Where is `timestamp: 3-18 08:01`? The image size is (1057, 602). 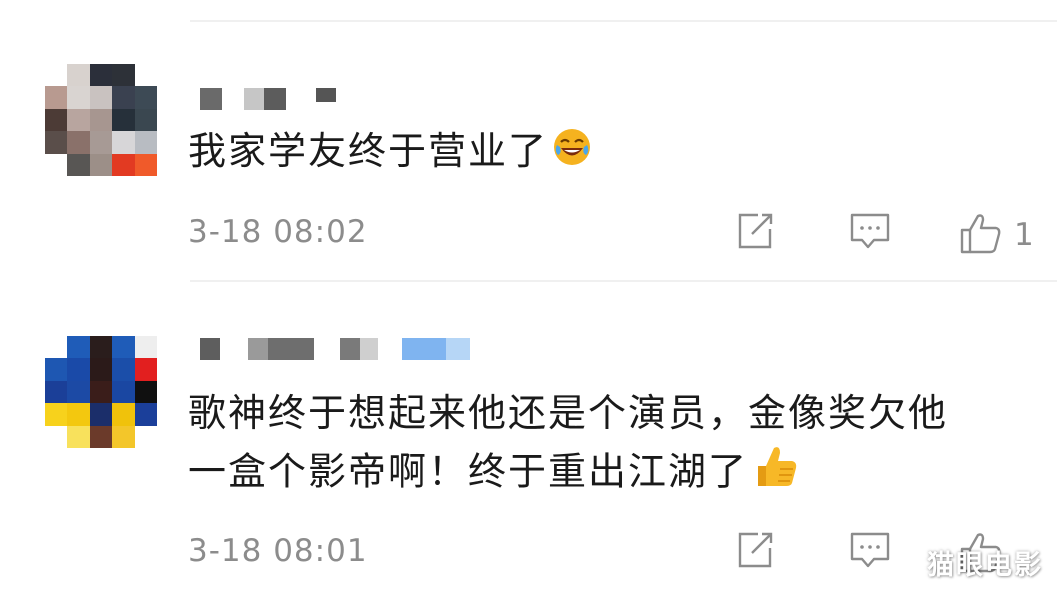 timestamp: 3-18 08:01 is located at coordinates (278, 551).